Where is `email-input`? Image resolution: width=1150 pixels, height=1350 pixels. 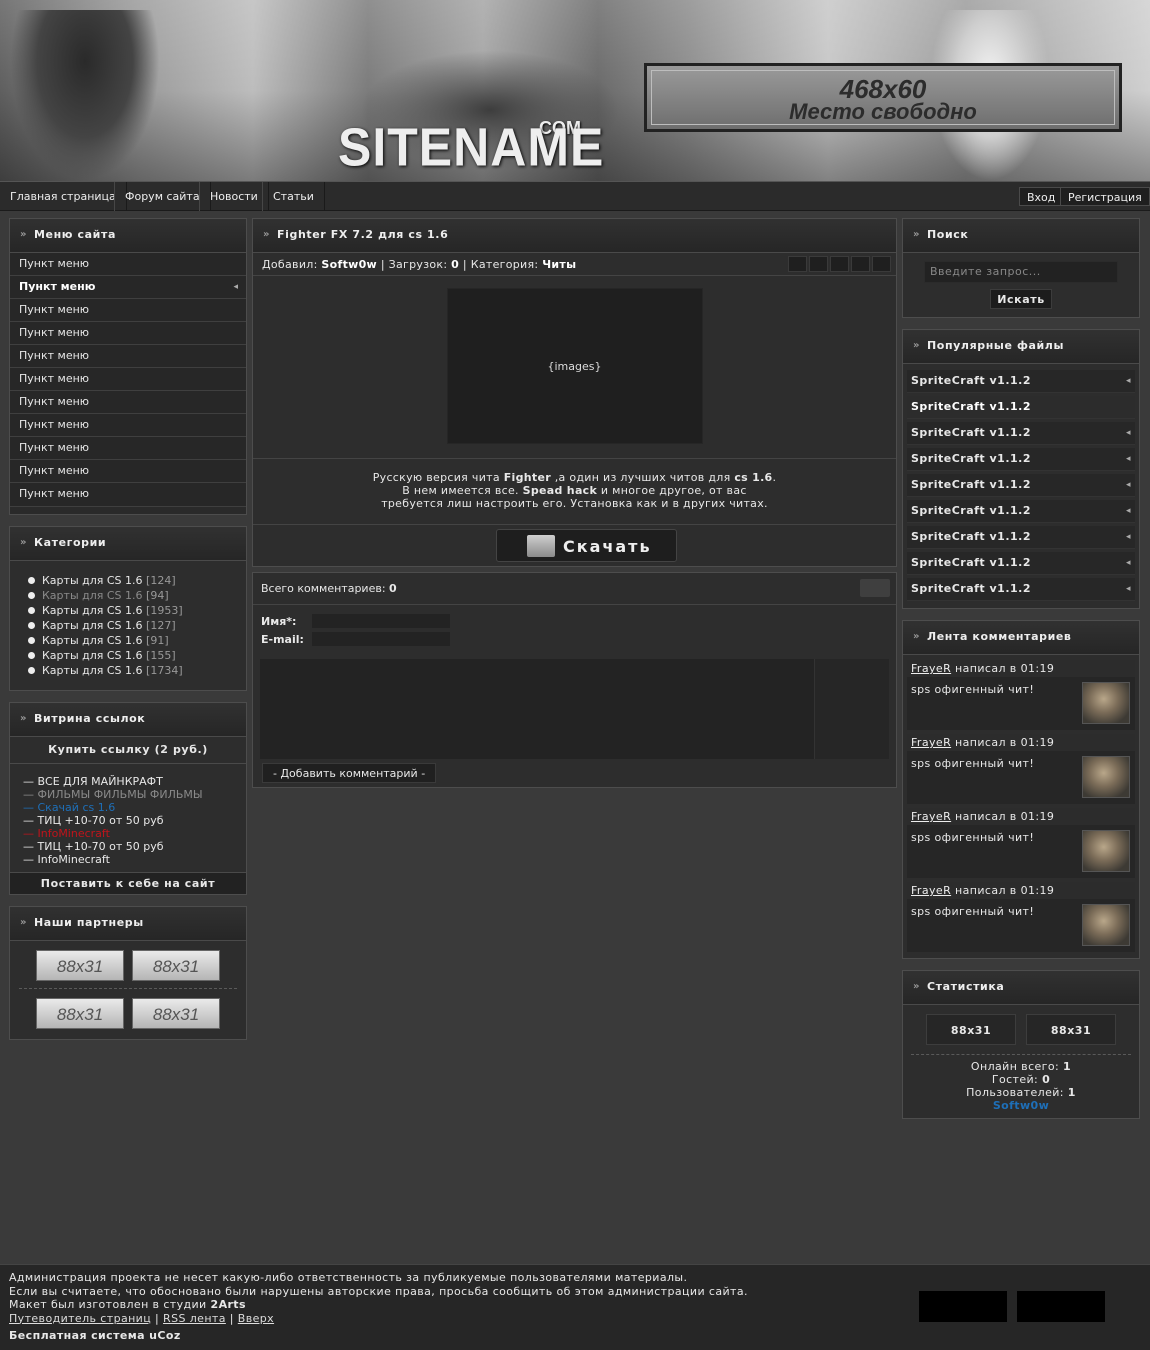
email-input is located at coordinates (381, 639).